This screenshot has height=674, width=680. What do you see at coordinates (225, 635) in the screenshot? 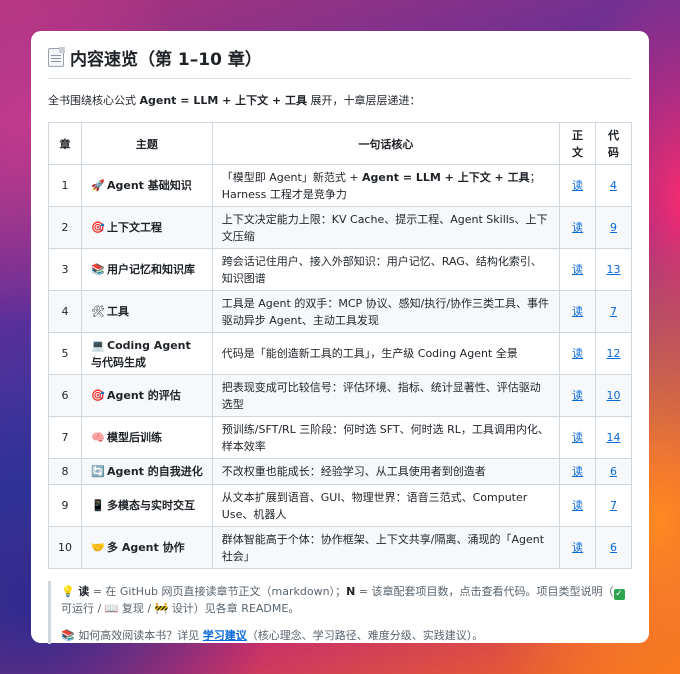
I see `study-guide-link: 学习建议` at bounding box center [225, 635].